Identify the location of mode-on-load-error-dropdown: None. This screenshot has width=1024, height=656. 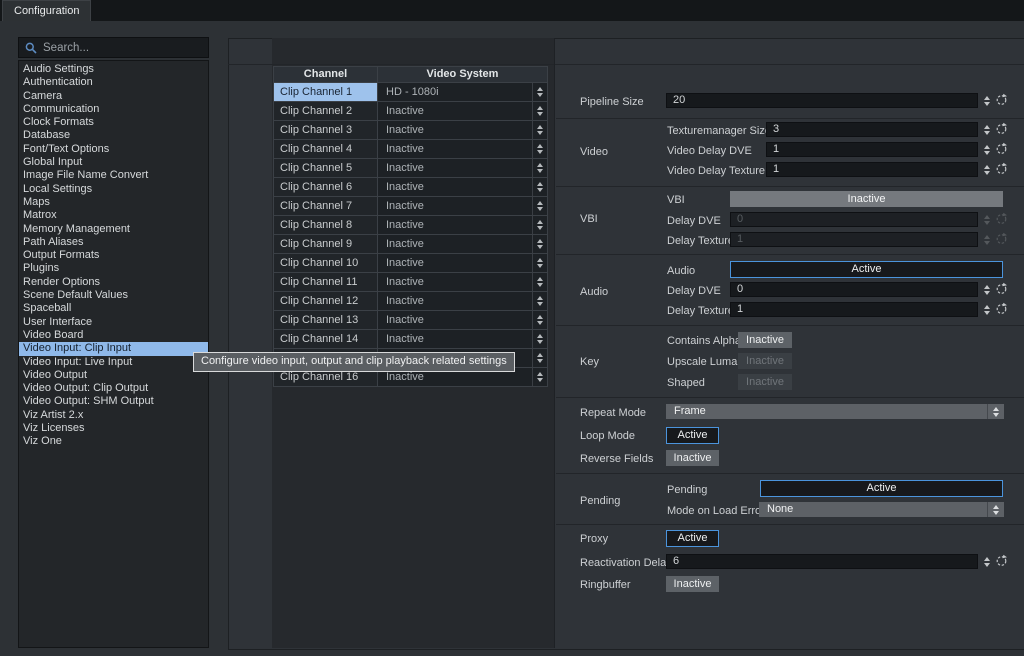
(881, 509).